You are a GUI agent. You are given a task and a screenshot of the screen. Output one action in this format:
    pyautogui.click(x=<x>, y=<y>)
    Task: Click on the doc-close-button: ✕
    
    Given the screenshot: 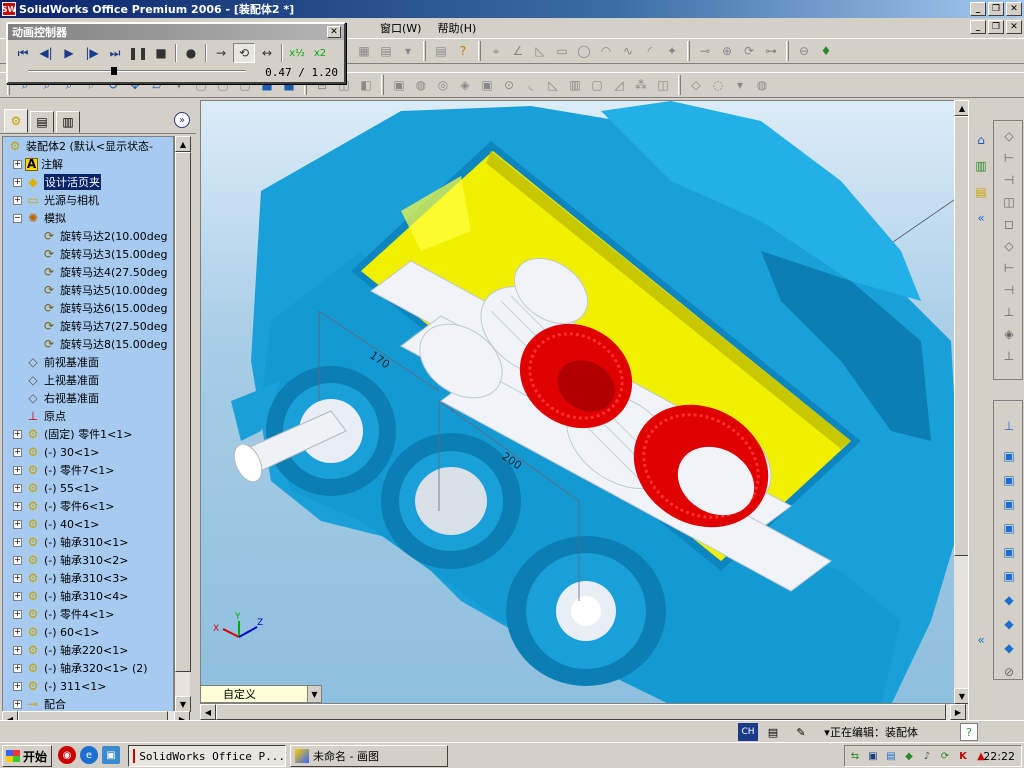 What is the action you would take?
    pyautogui.click(x=1014, y=27)
    